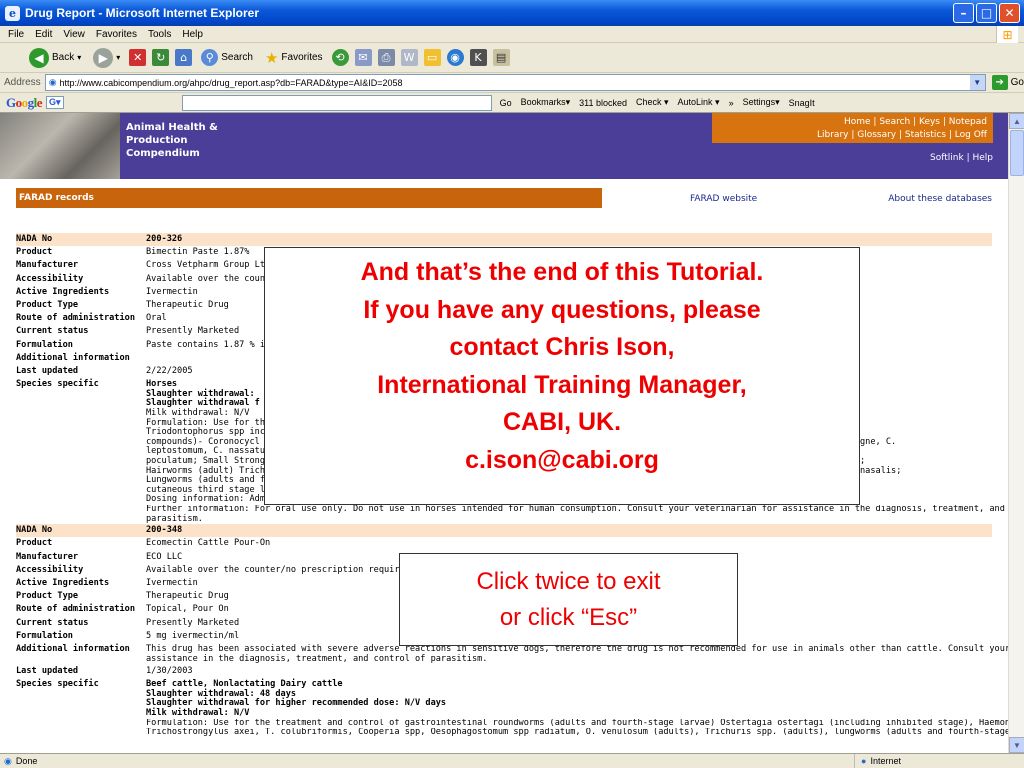  What do you see at coordinates (39, 57) in the screenshot?
I see `back-arrow-icon: ◀` at bounding box center [39, 57].